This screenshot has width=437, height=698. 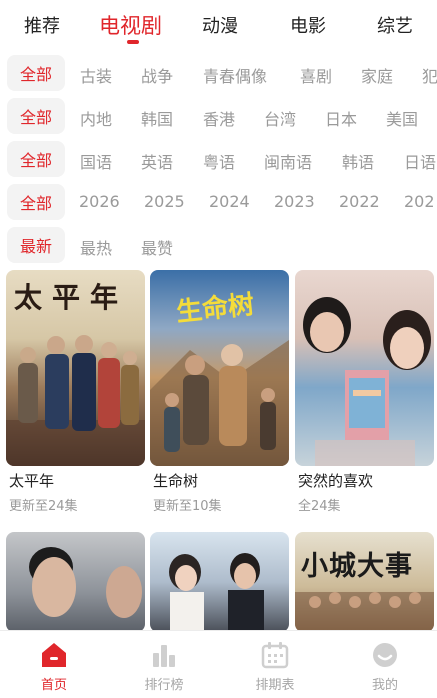 What do you see at coordinates (96, 118) in the screenshot?
I see `filter-option: 内地` at bounding box center [96, 118].